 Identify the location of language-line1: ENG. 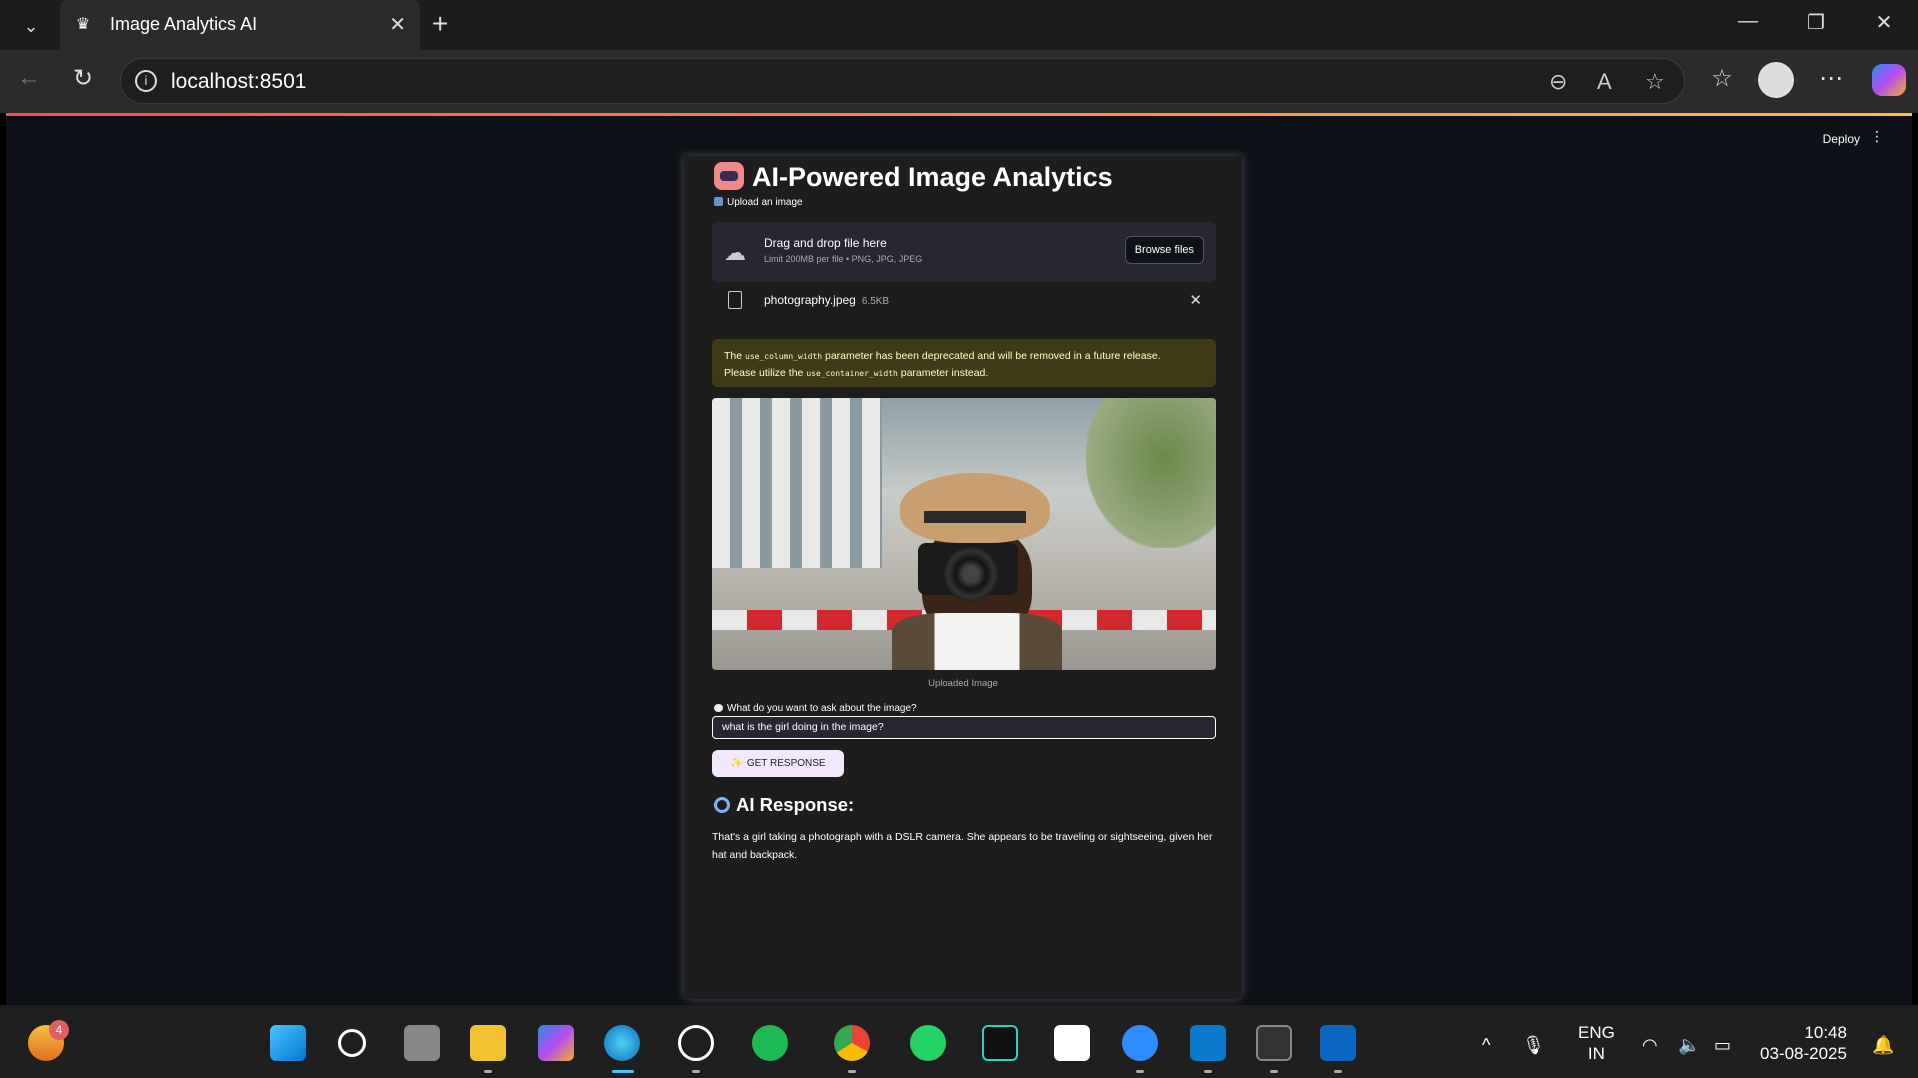
(1596, 1032).